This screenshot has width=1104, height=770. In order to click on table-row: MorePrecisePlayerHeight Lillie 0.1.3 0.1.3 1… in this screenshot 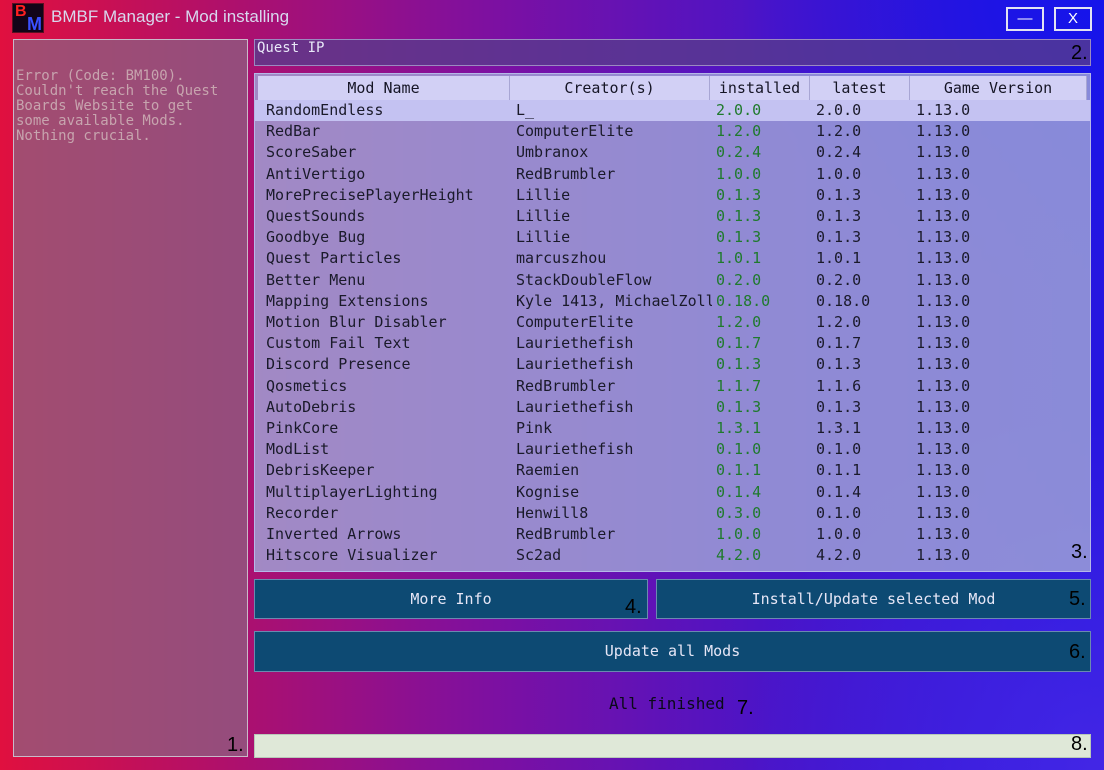, I will do `click(672, 195)`.